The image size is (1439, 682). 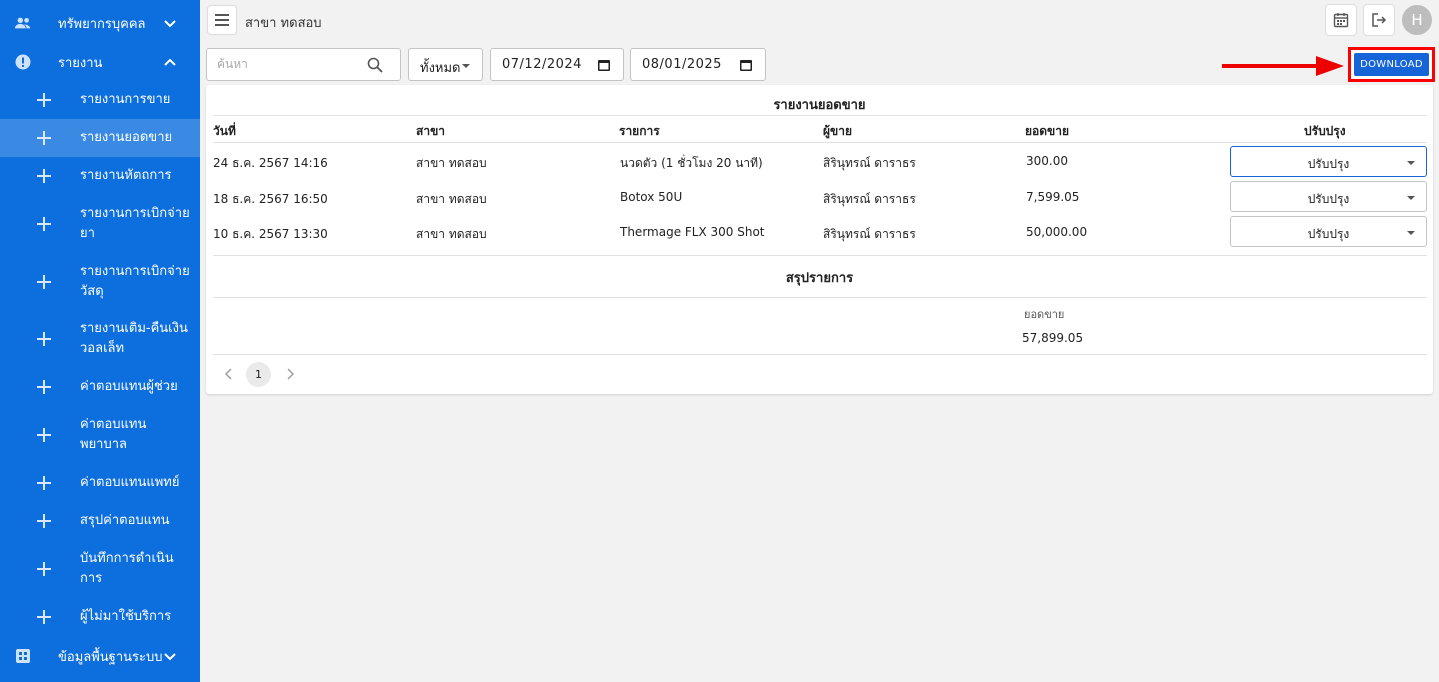 I want to click on sidebar-item-nurse-fee: ค่าตอบแทนพยาบาล, so click(x=100, y=435).